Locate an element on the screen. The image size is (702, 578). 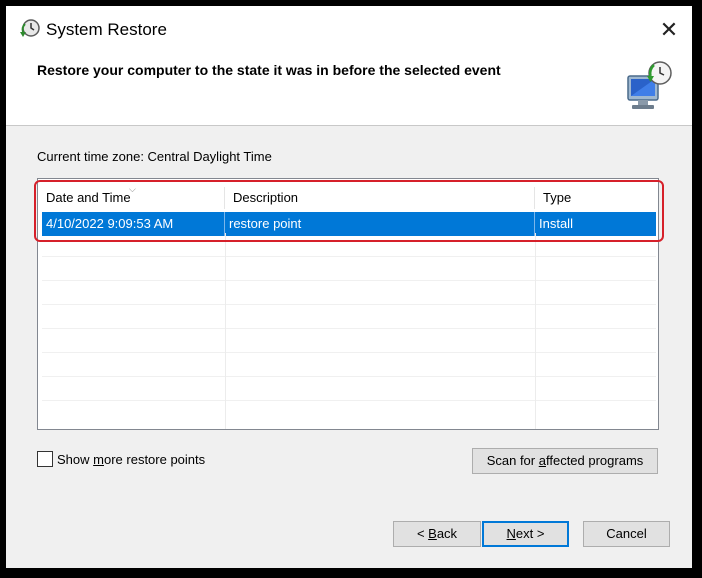
checkbox-box is located at coordinates (45, 459).